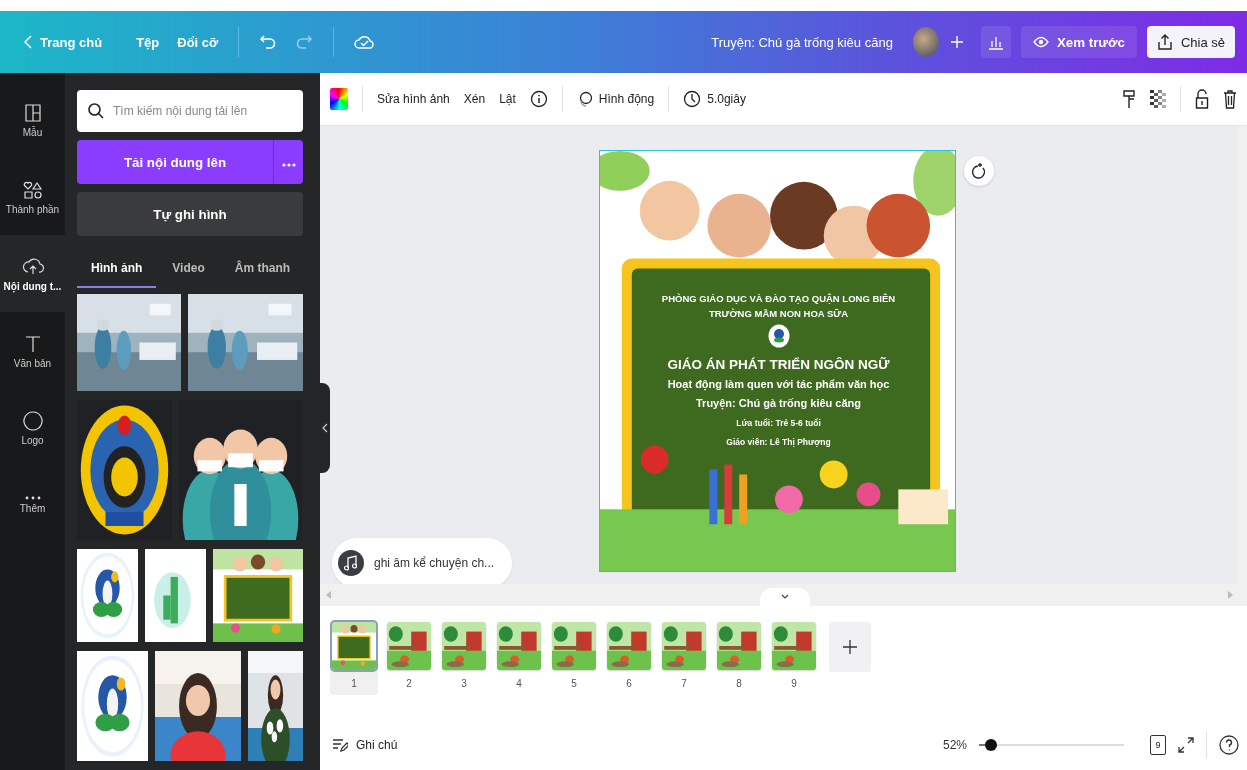  Describe the element at coordinates (778, 442) in the screenshot. I see `slide-text: Giáo viên: Lê Thị Phượng` at that location.